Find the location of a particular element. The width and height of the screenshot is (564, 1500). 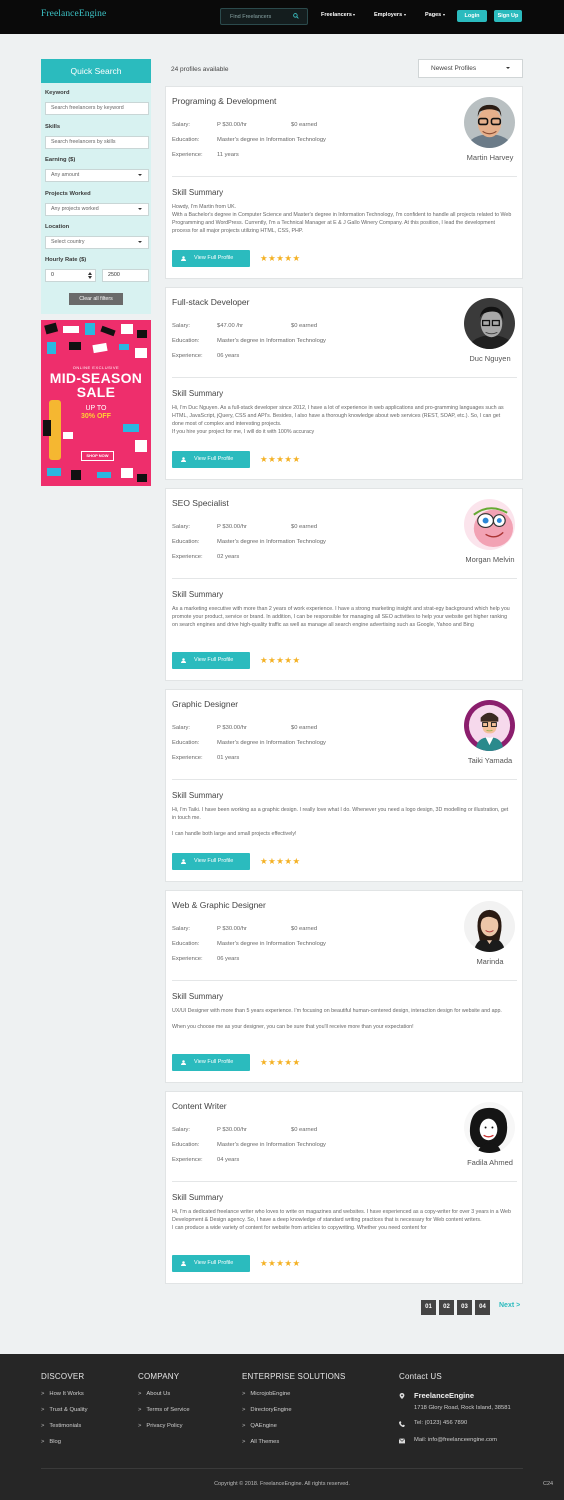

stepper-arrows-icon is located at coordinates (90, 275).